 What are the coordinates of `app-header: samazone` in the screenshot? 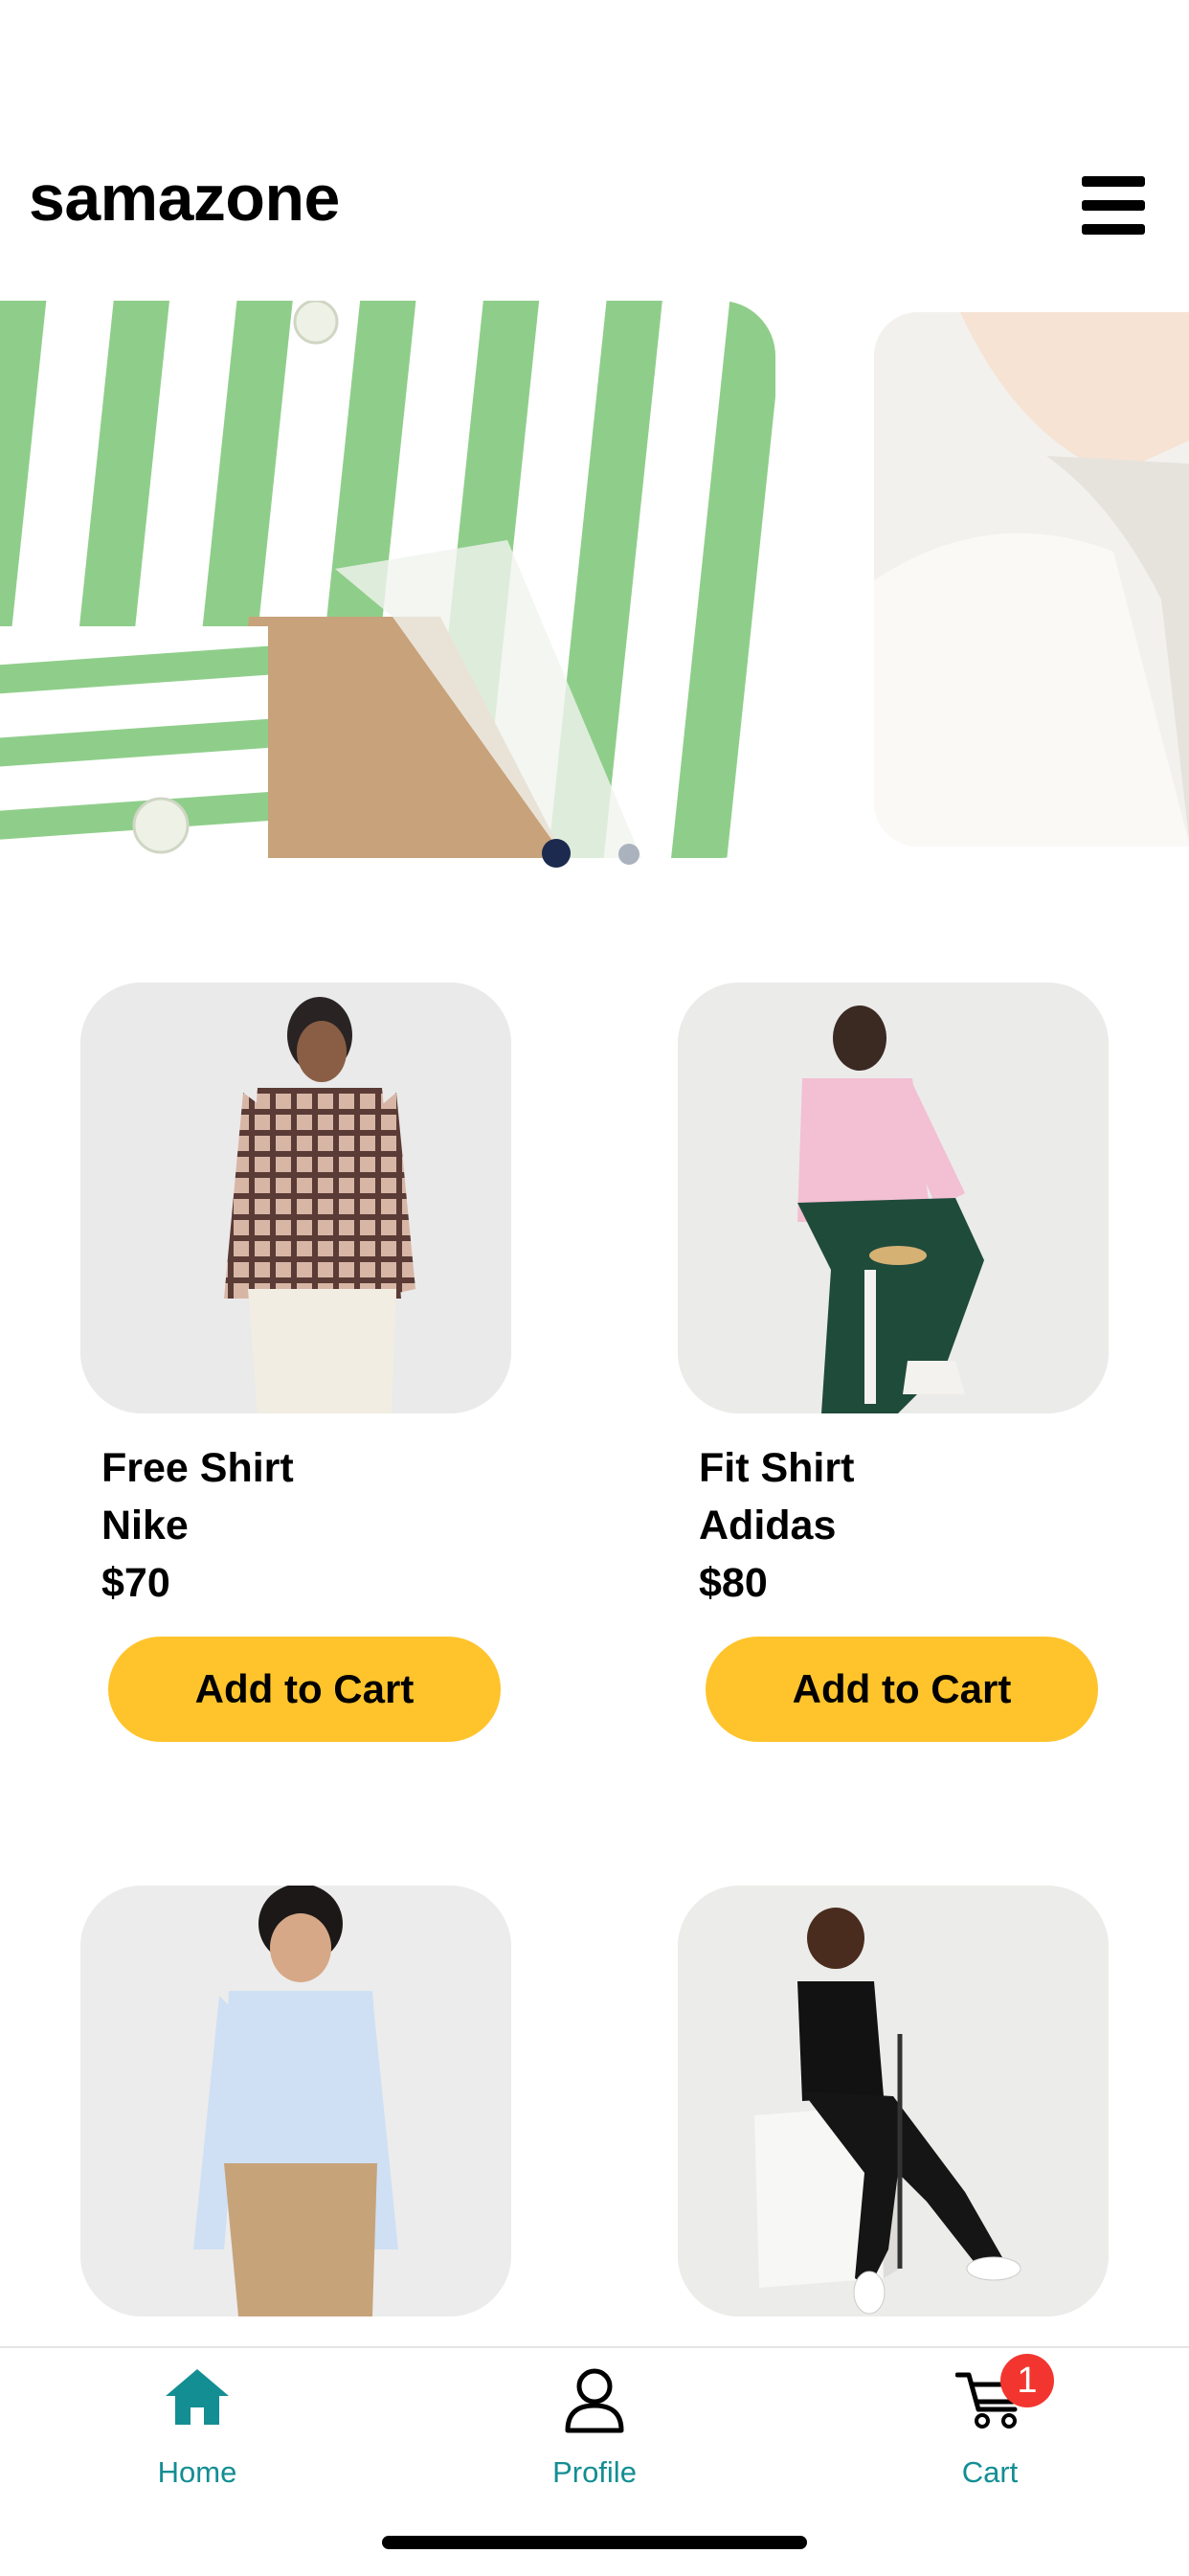 It's located at (594, 143).